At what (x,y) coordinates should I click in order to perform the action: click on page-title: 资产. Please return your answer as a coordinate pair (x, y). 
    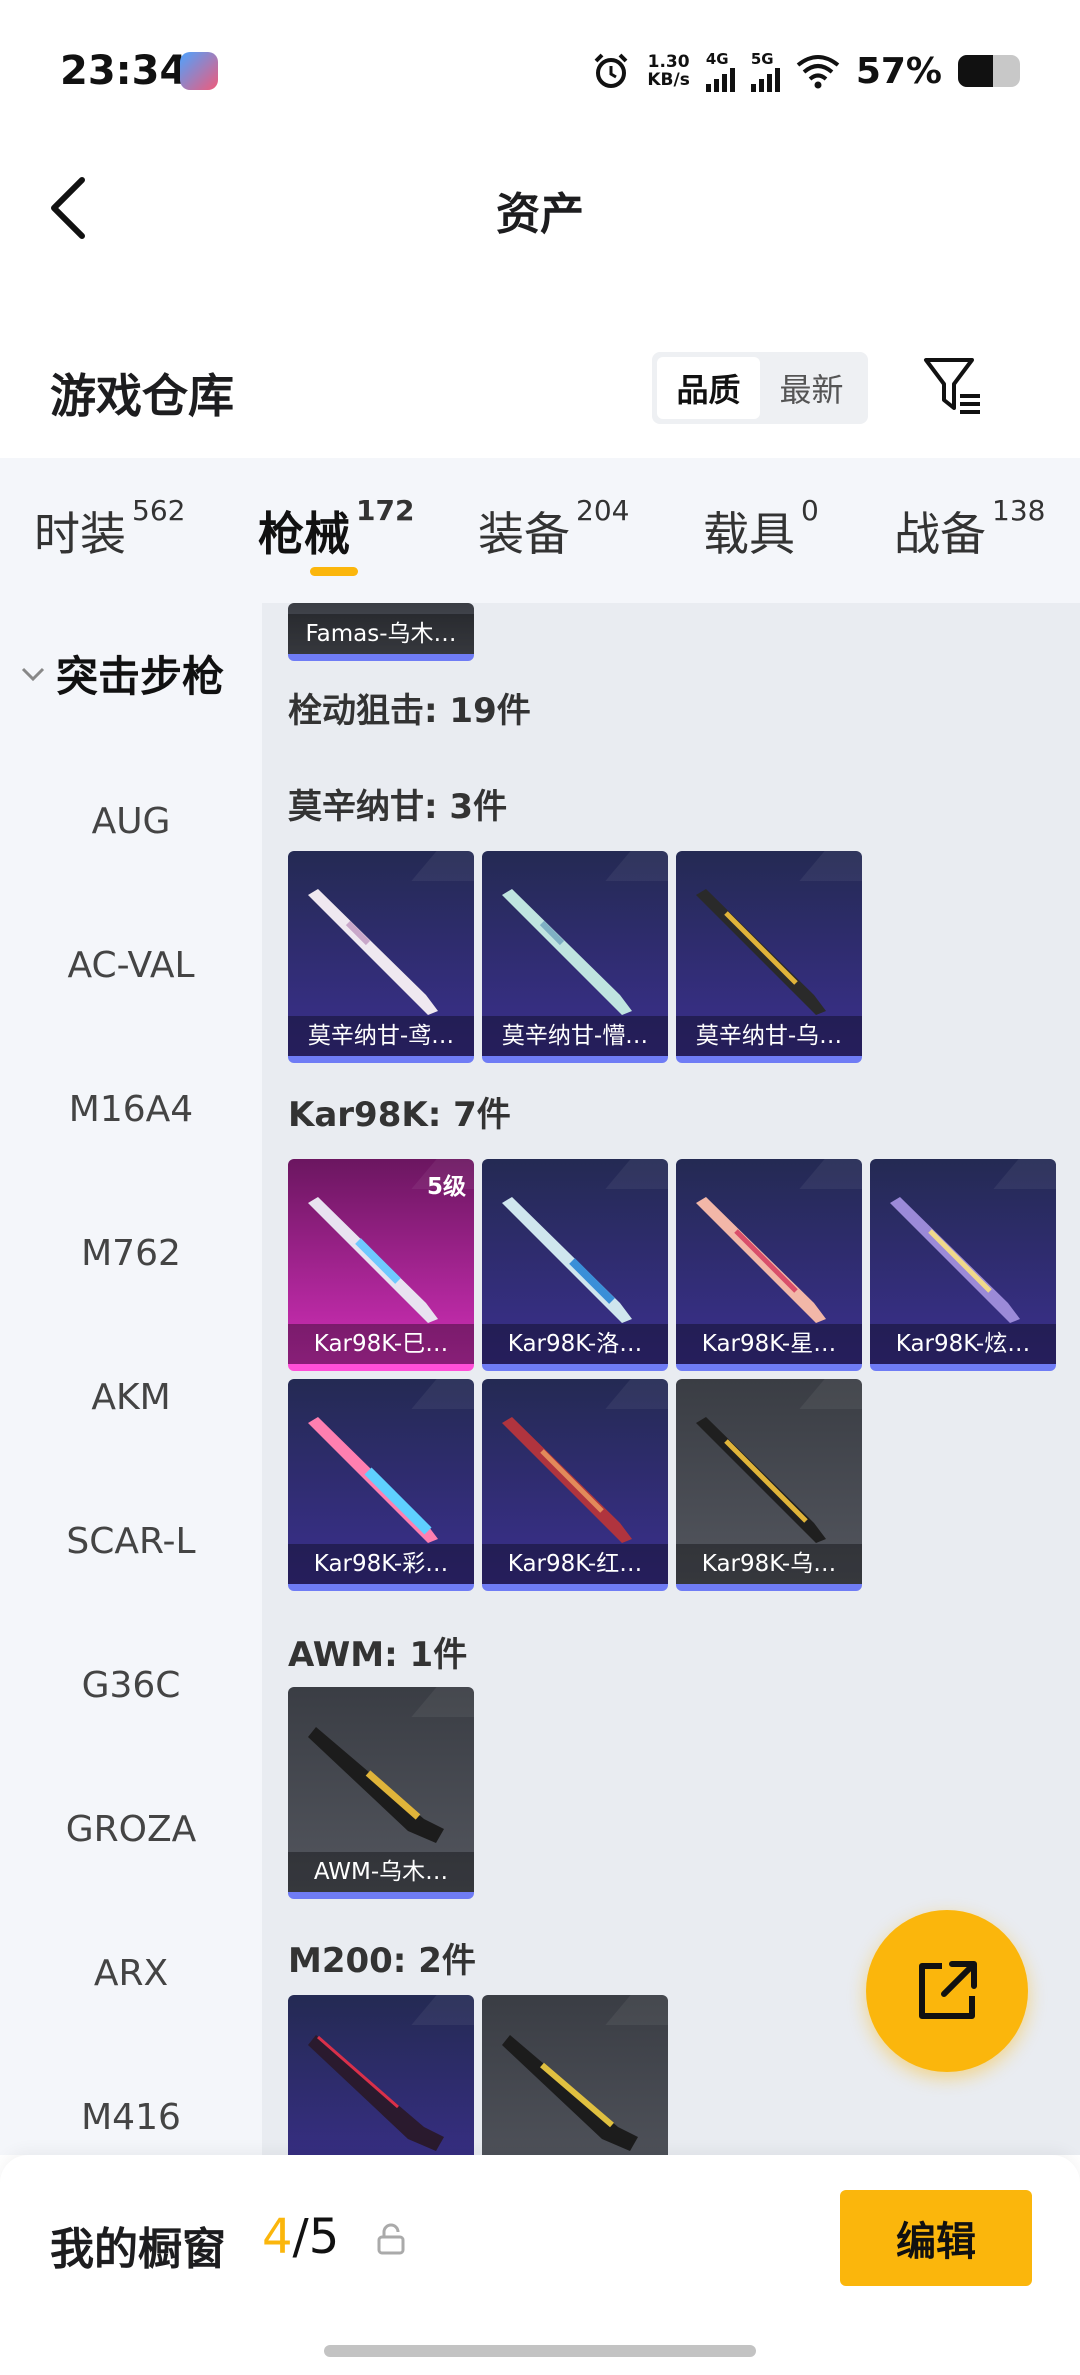
    Looking at the image, I should click on (540, 214).